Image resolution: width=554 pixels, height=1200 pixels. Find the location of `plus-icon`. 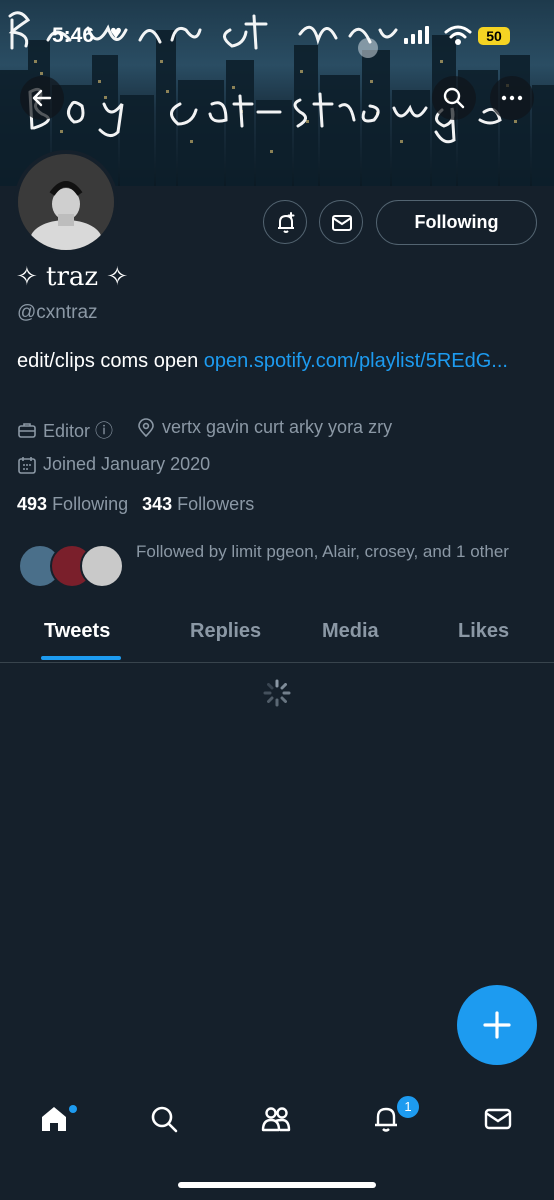

plus-icon is located at coordinates (497, 1025).